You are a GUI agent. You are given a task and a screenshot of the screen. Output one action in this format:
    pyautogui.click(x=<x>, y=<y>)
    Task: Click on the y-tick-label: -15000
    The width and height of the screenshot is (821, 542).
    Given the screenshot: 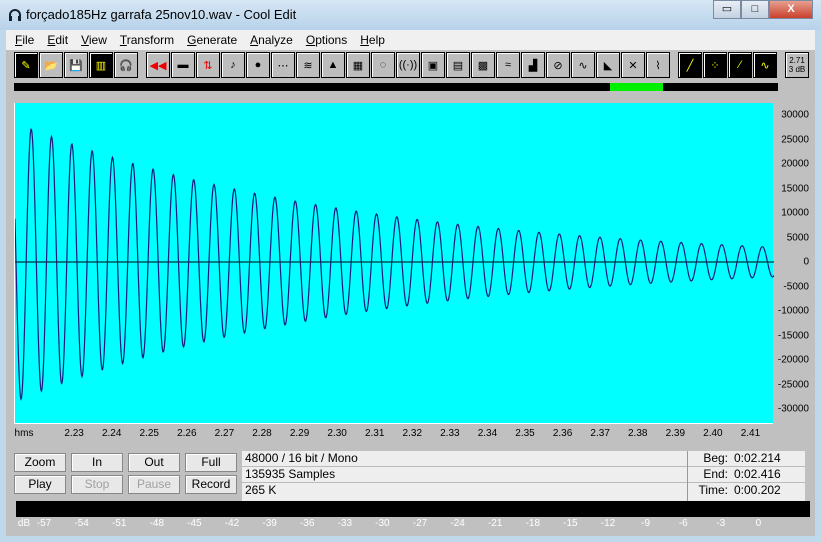 What is the action you would take?
    pyautogui.click(x=793, y=335)
    